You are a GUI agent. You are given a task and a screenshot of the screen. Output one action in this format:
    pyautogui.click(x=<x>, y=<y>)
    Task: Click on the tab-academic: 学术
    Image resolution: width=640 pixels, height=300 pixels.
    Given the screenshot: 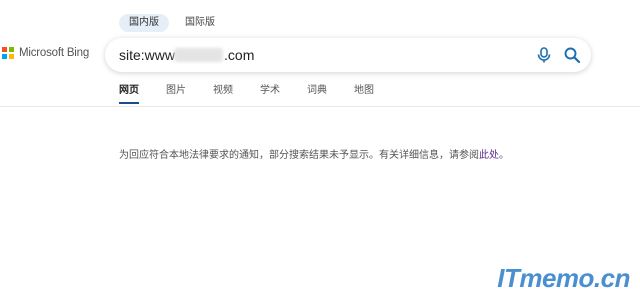 What is the action you would take?
    pyautogui.click(x=270, y=94)
    